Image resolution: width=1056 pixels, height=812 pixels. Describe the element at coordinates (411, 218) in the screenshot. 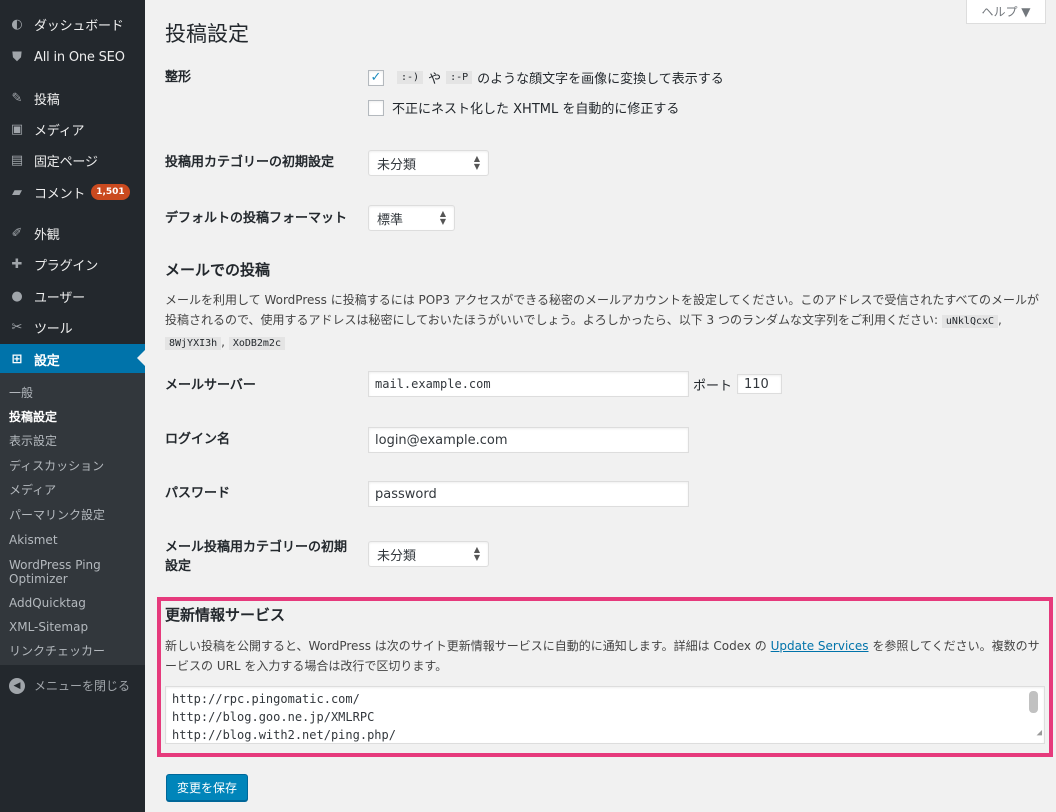

I see `default-format-select: 標準 ▲ ▼` at that location.